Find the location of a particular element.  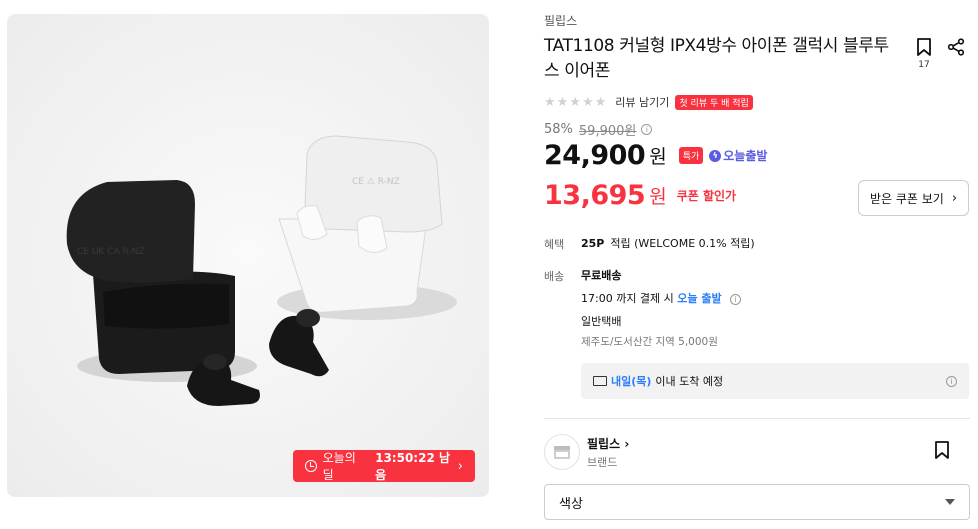

bookmark-button is located at coordinates (924, 49).